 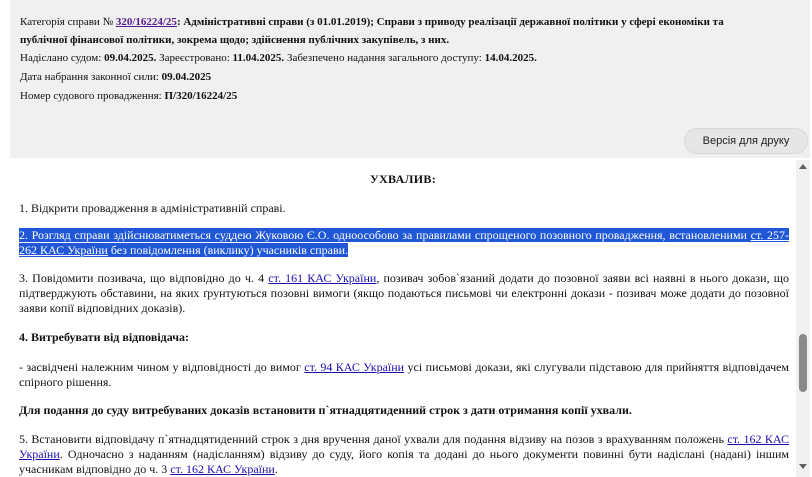 I want to click on paragraph-7-text-c: ., so click(x=276, y=469).